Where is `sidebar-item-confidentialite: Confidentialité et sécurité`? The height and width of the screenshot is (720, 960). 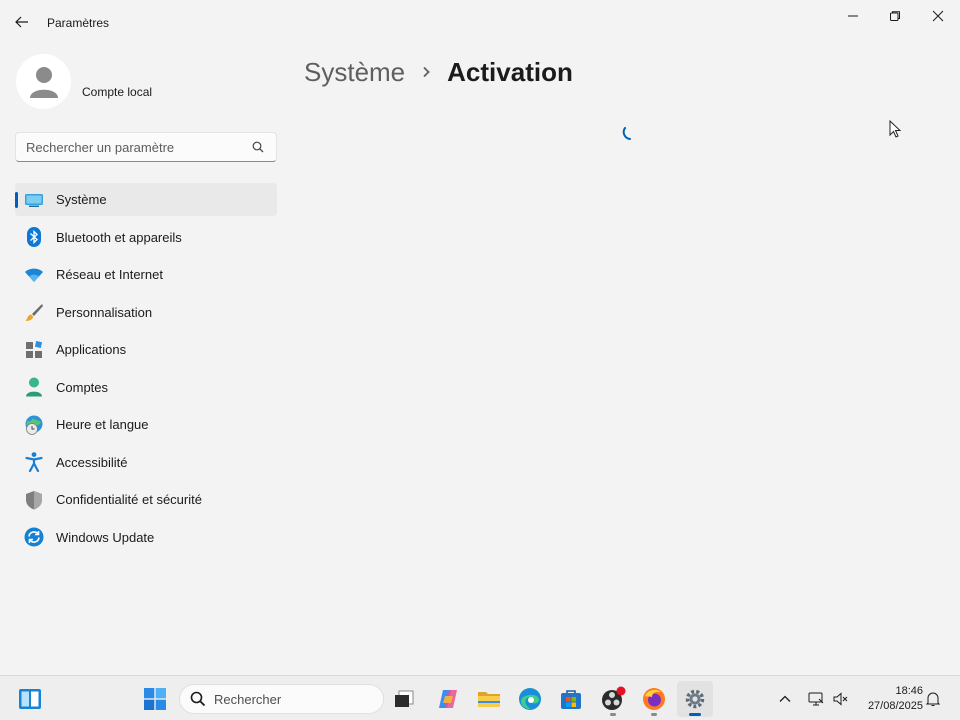 sidebar-item-confidentialite: Confidentialité et sécurité is located at coordinates (146, 499).